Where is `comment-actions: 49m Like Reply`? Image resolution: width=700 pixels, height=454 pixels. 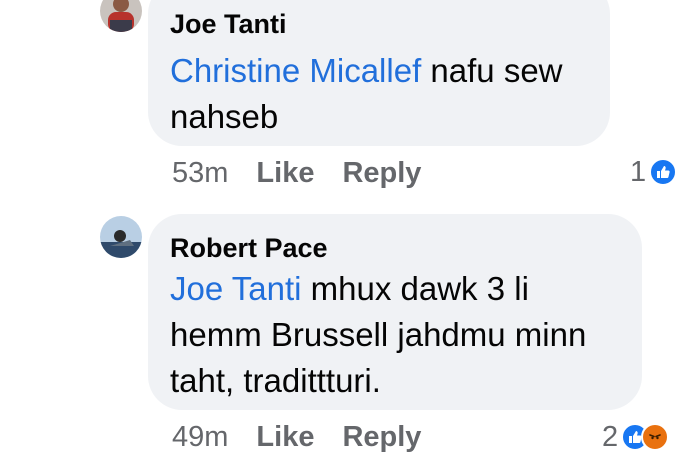
comment-actions: 49m Like Reply is located at coordinates (310, 437).